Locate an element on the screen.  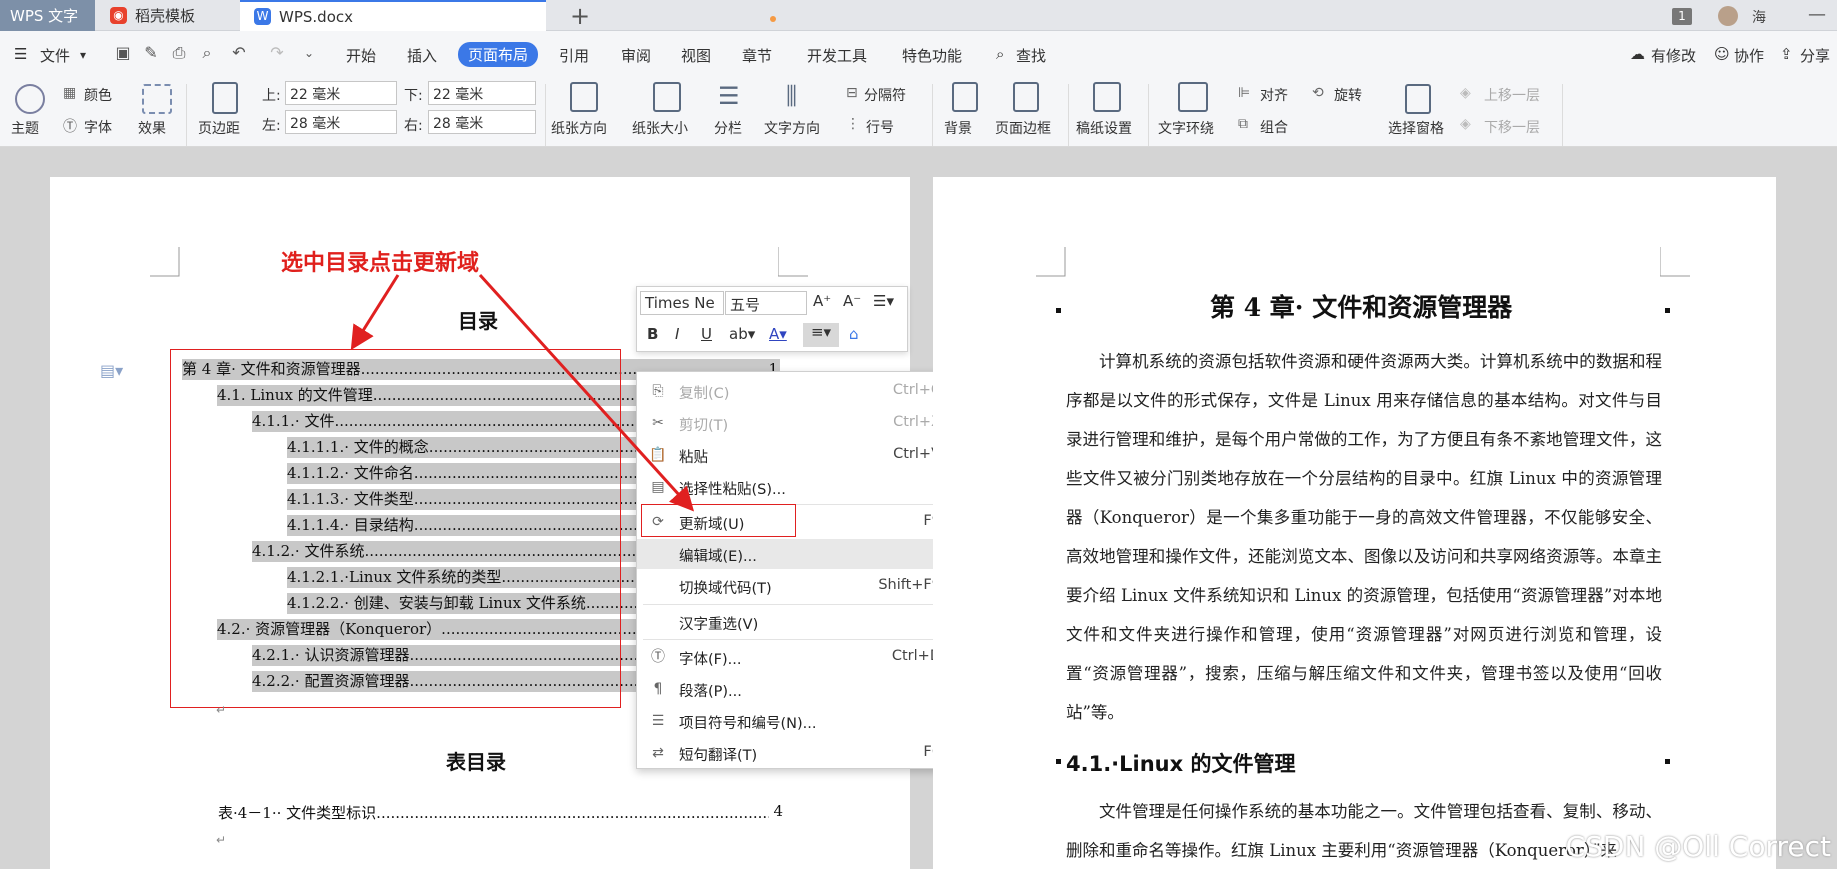
watermark: CSDN @Oll Correct is located at coordinates (1698, 846).